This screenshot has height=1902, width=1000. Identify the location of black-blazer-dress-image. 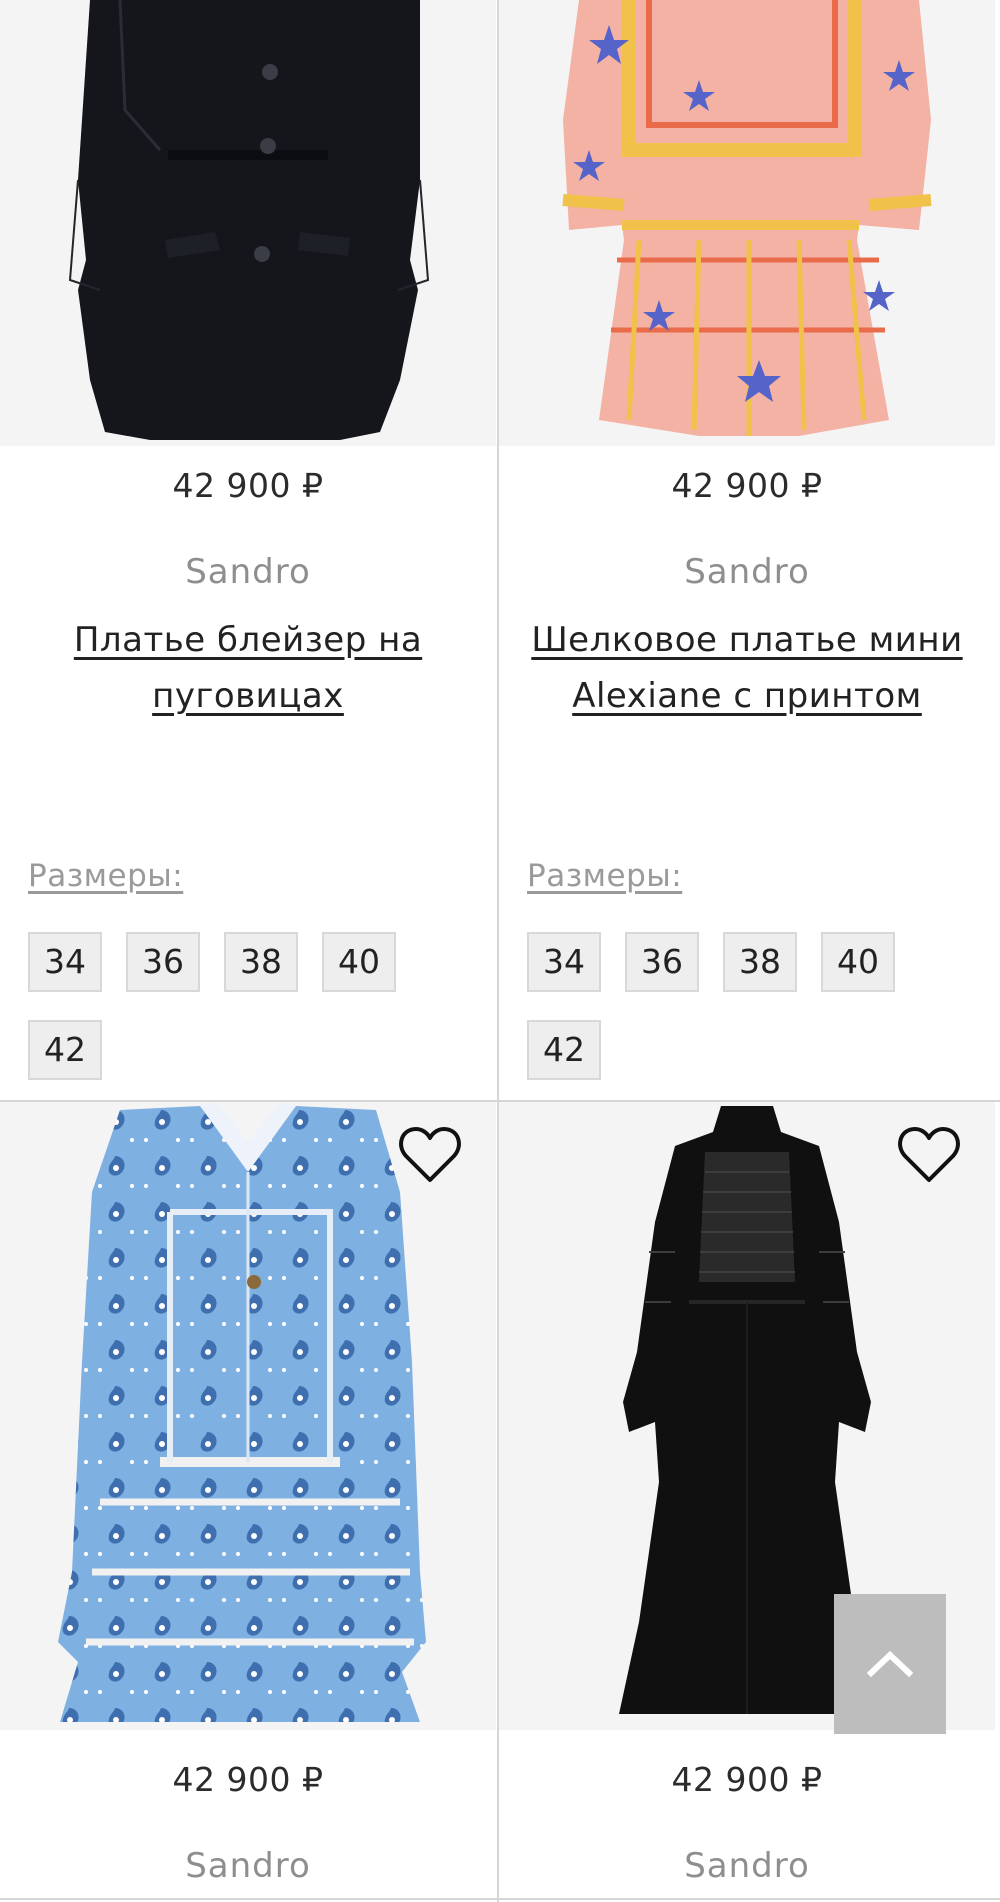
(249, 220).